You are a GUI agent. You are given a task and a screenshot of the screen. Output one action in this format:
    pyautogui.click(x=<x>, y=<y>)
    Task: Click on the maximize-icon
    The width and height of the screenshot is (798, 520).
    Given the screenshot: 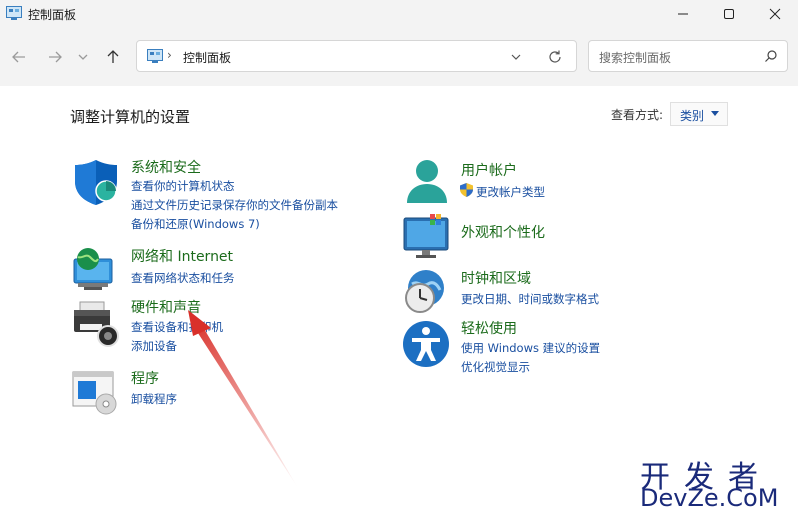 What is the action you would take?
    pyautogui.click(x=729, y=14)
    